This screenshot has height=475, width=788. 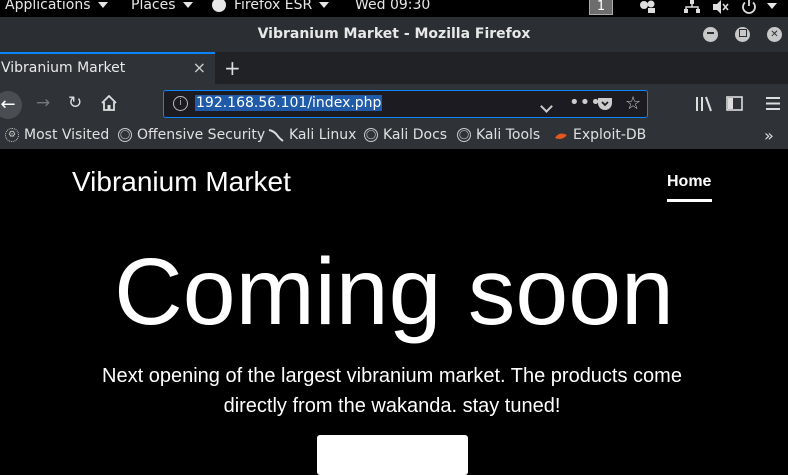 I want to click on sidebar-toggle-icon, so click(x=734, y=103).